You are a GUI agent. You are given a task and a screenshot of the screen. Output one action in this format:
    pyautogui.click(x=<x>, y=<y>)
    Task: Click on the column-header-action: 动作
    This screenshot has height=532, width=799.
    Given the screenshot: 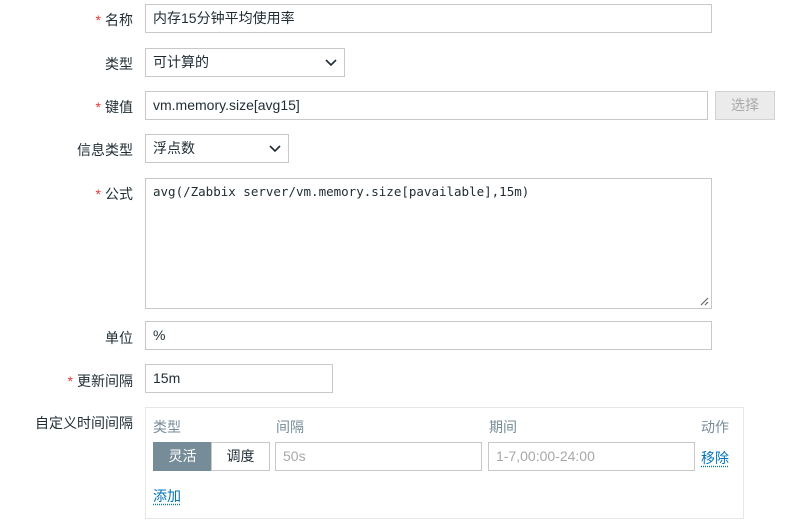 What is the action you would take?
    pyautogui.click(x=715, y=427)
    